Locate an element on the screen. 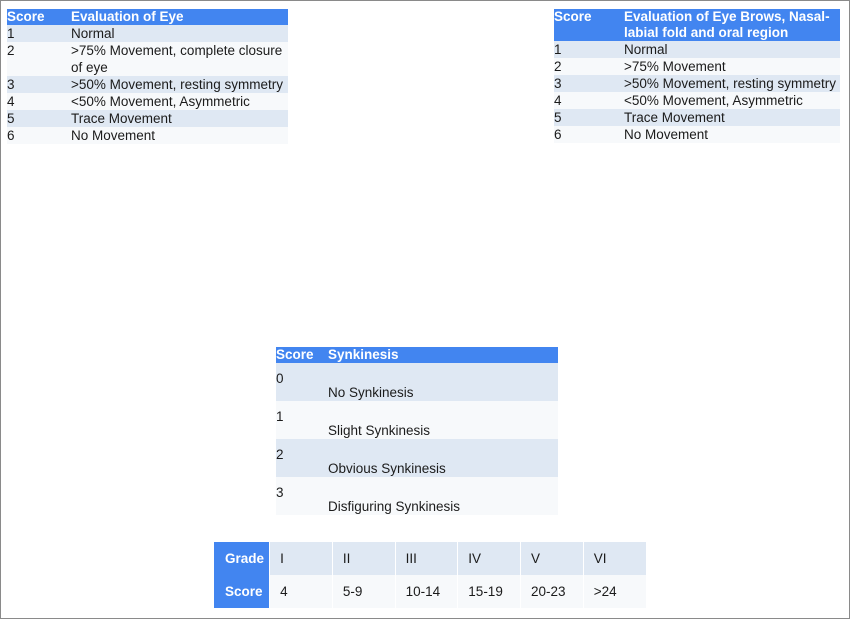 This screenshot has width=850, height=619. table-row: 3 Disfiguring Synkinesis is located at coordinates (417, 496).